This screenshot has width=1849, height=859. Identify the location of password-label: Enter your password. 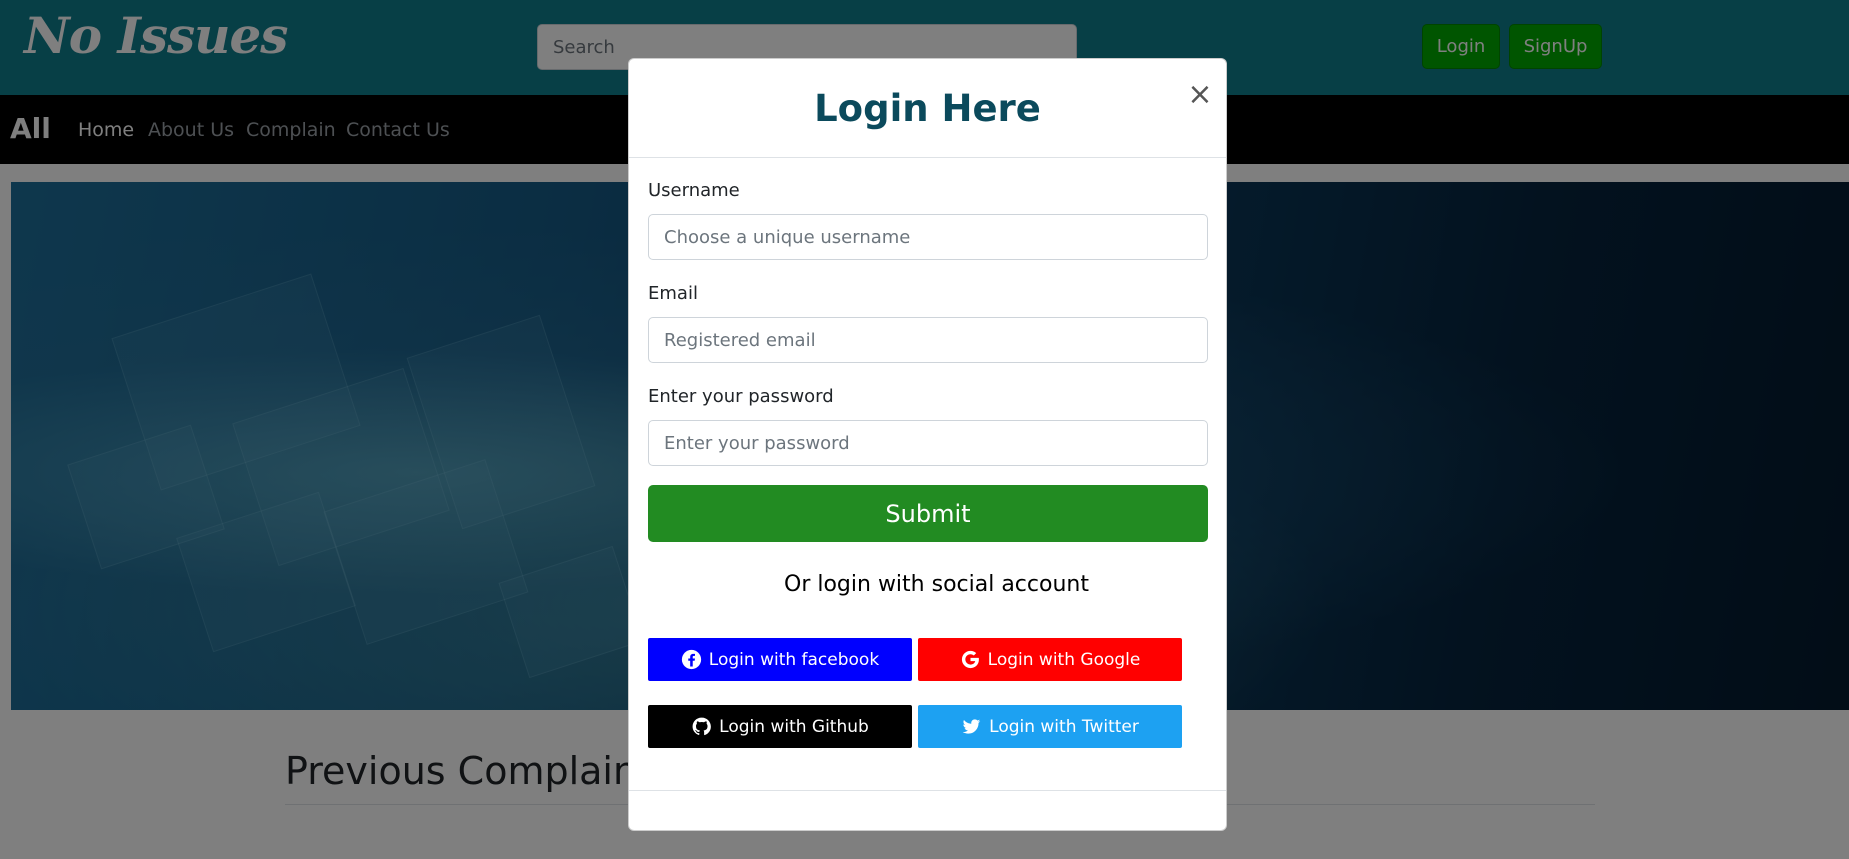
(741, 396).